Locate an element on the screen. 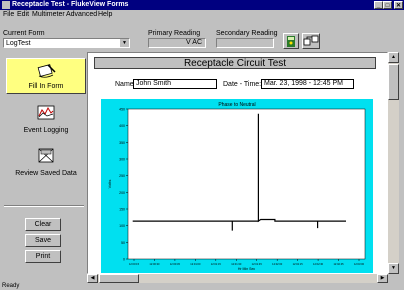 This screenshot has height=290, width=404. menu-file: File is located at coordinates (8, 14).